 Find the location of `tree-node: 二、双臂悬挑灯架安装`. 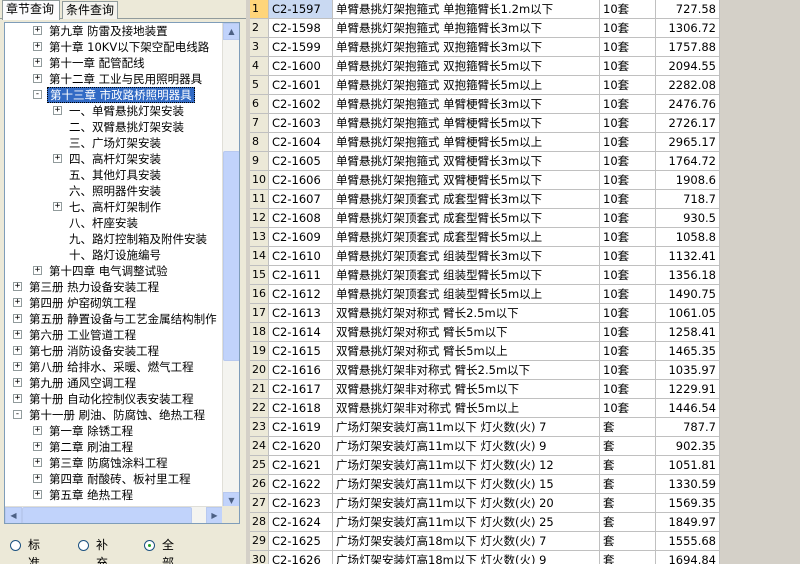

tree-node: 二、双臂悬挑灯架安装 is located at coordinates (114, 127).